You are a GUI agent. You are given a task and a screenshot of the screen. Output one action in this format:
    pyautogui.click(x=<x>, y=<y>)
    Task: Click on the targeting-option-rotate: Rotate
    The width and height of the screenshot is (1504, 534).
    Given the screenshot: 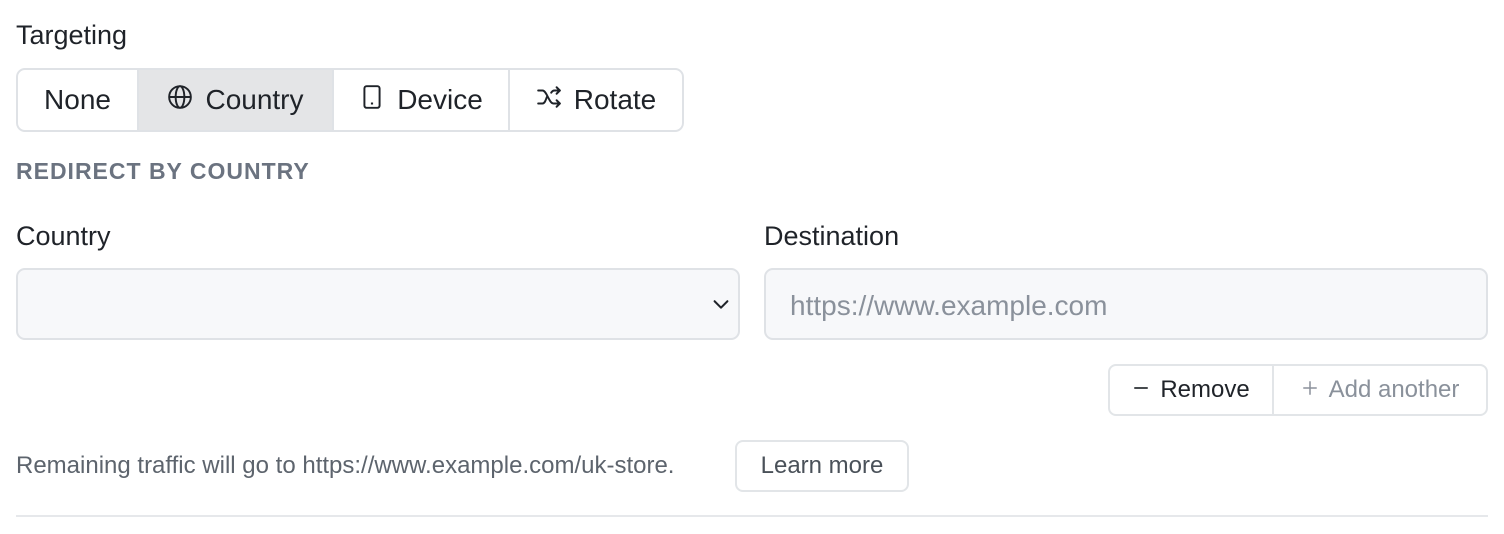 What is the action you would take?
    pyautogui.click(x=596, y=100)
    